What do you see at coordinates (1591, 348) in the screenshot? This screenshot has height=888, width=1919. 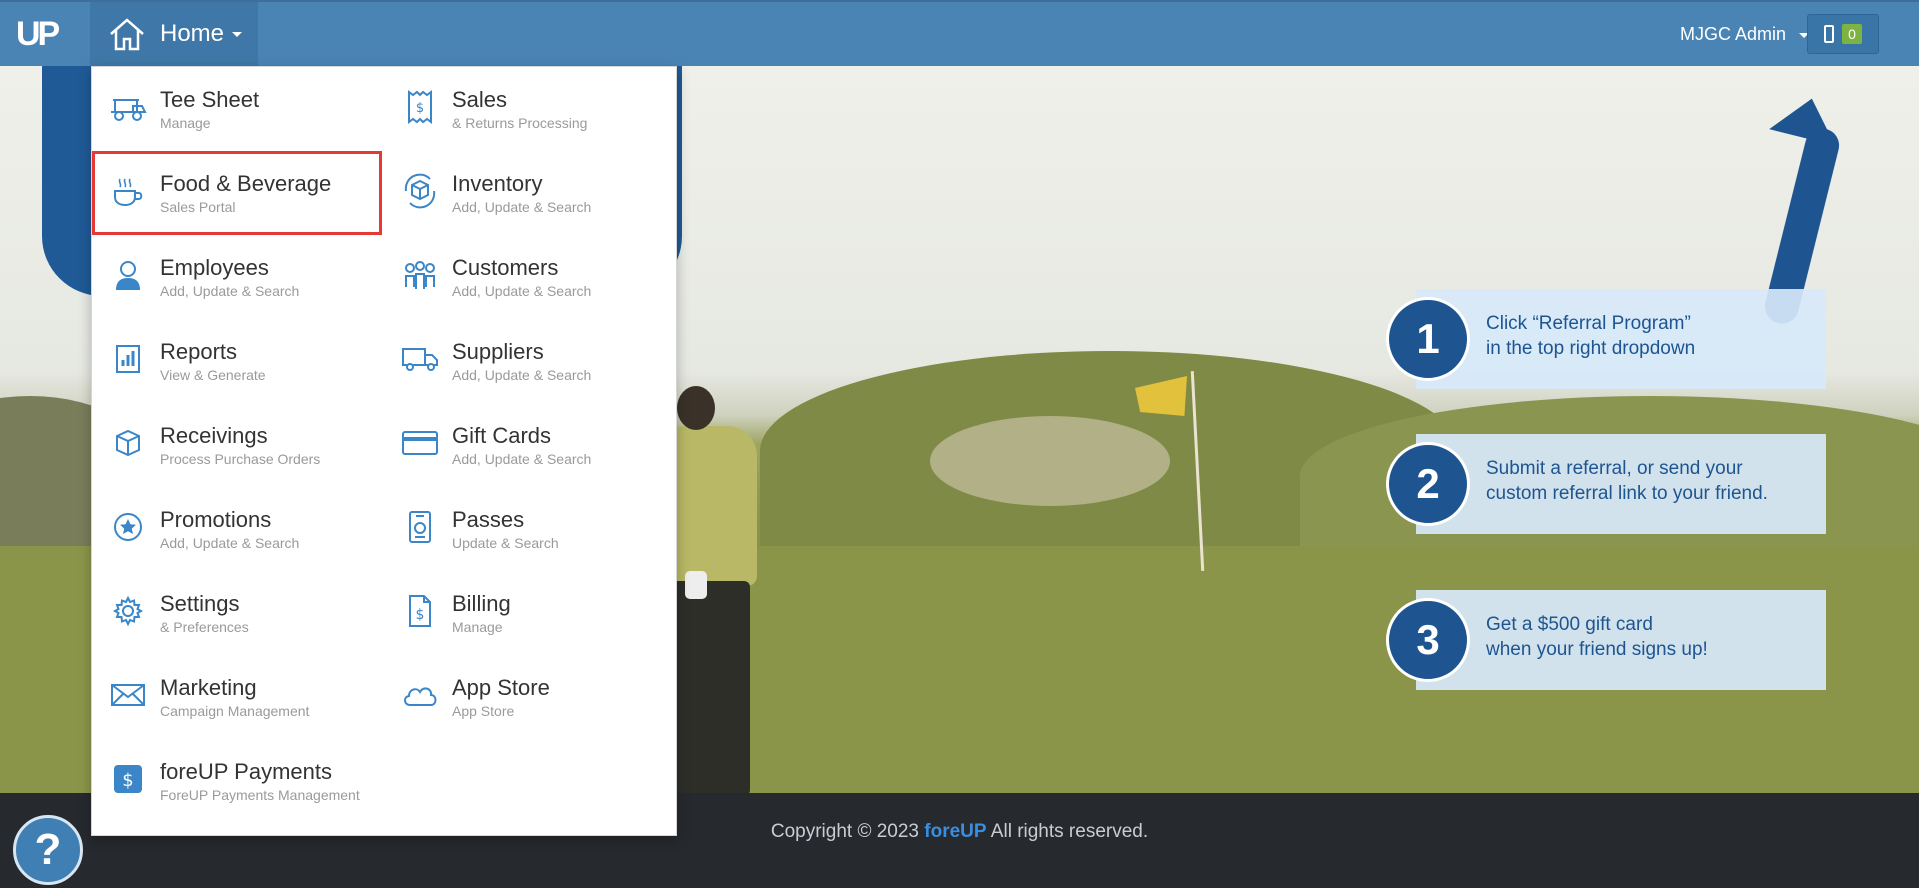 I see `step-line-2: in the top right dropdown` at bounding box center [1591, 348].